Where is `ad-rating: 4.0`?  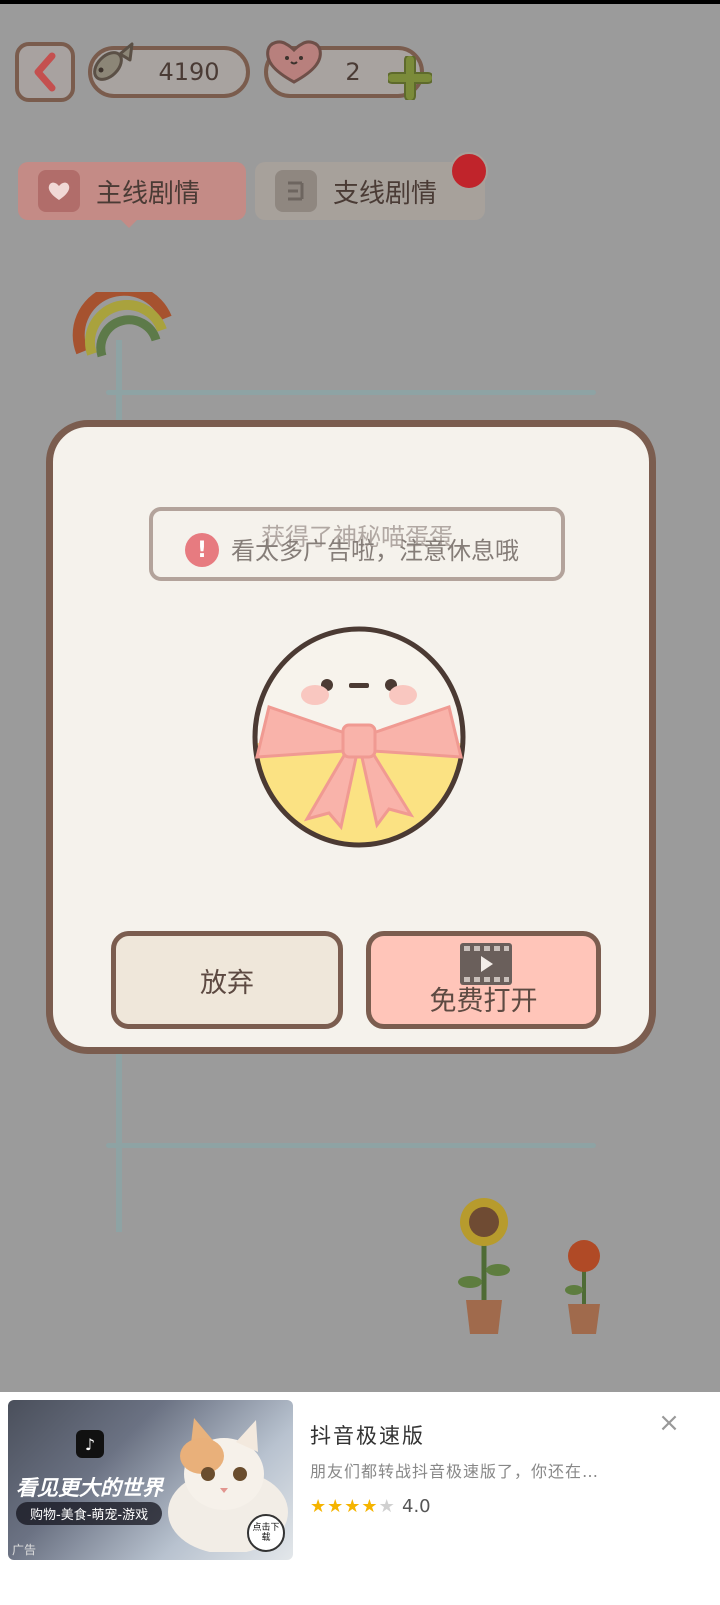 ad-rating: 4.0 is located at coordinates (416, 1506).